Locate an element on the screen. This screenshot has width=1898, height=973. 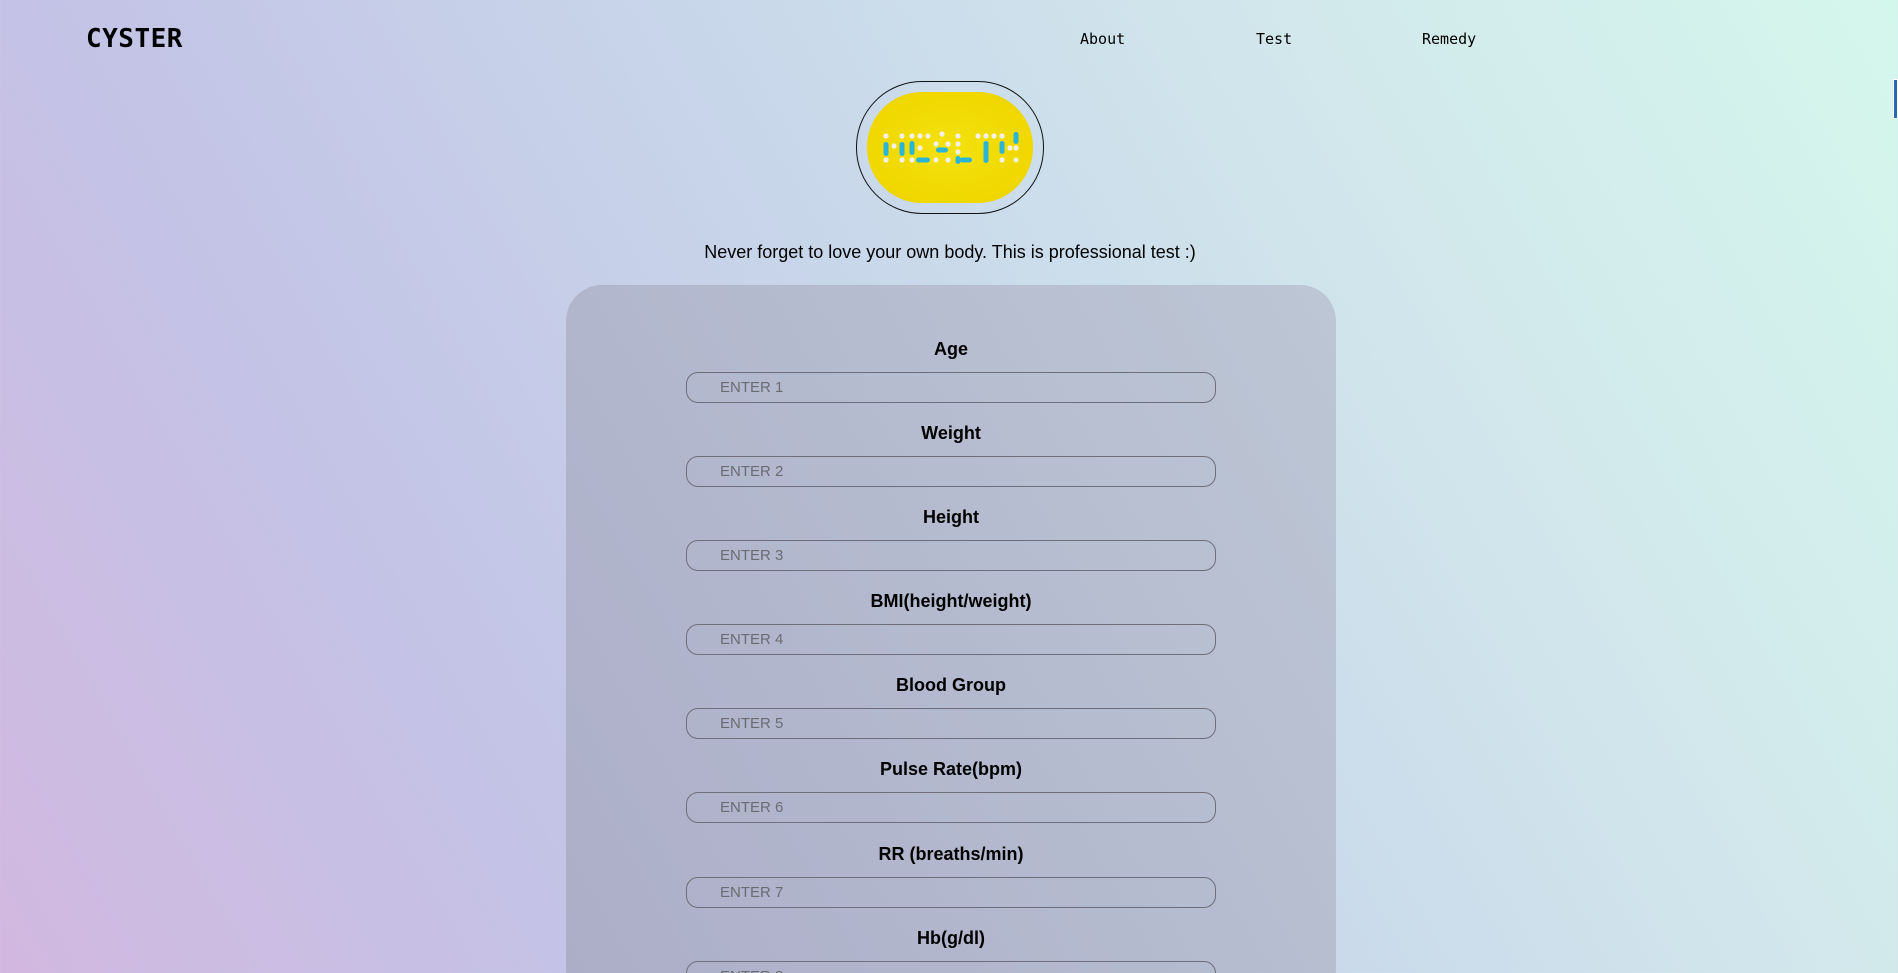
nav-link-remedy: Remedy is located at coordinates (1449, 39).